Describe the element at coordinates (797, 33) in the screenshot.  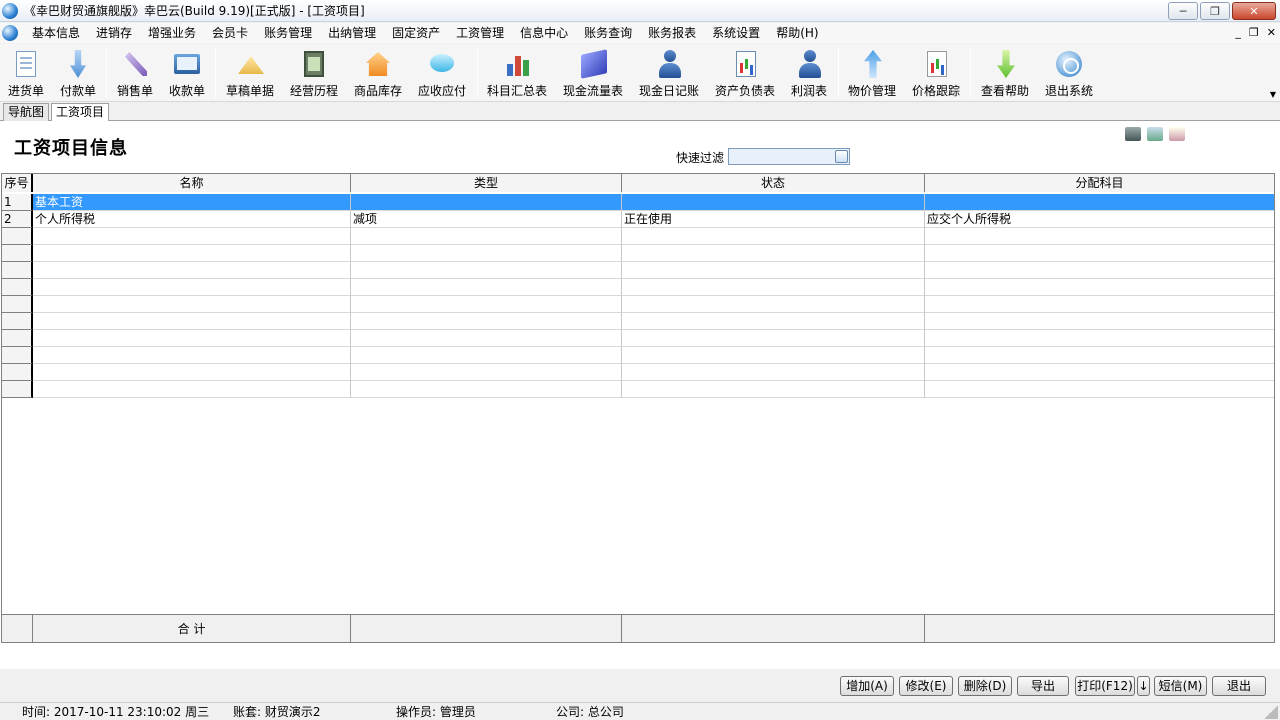
I see `menu-help: 帮助(H)` at that location.